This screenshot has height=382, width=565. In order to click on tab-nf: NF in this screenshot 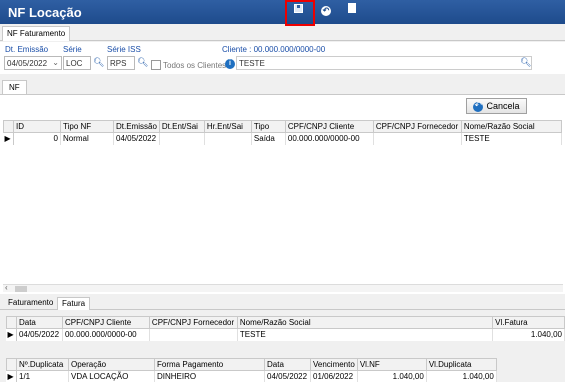, I will do `click(14, 87)`.